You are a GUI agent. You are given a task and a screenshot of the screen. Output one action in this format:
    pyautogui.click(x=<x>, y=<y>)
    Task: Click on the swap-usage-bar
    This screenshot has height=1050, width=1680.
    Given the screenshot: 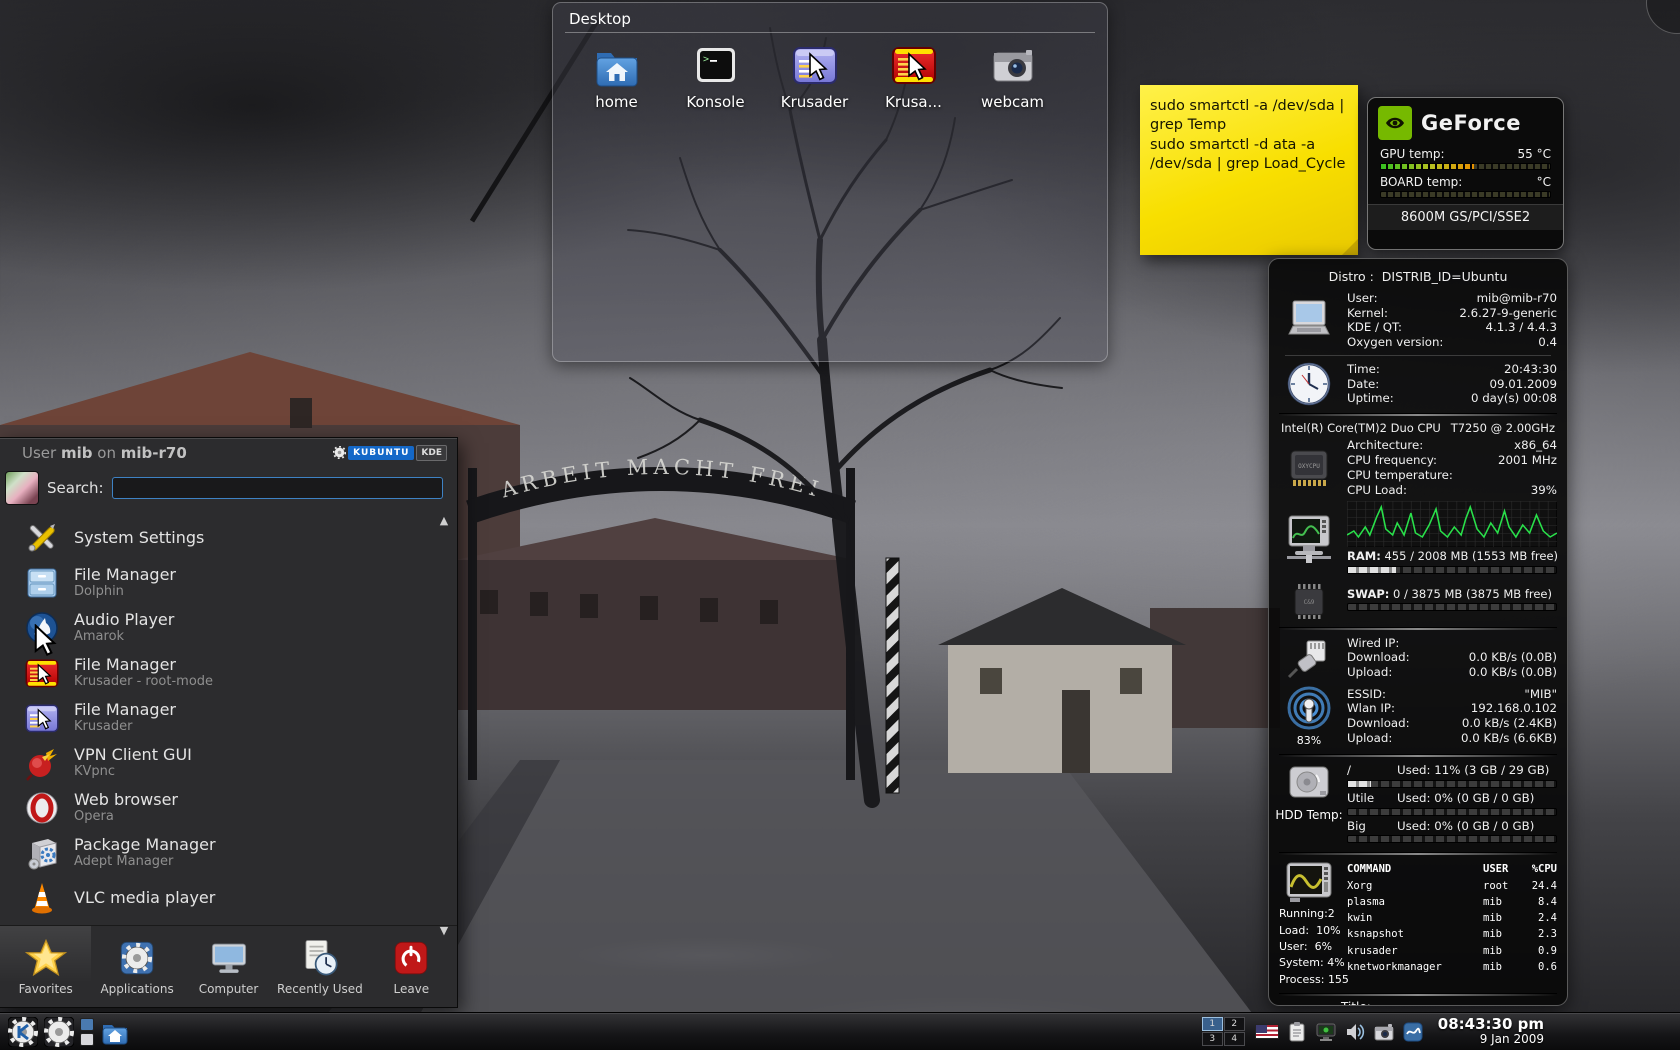 What is the action you would take?
    pyautogui.click(x=1452, y=607)
    